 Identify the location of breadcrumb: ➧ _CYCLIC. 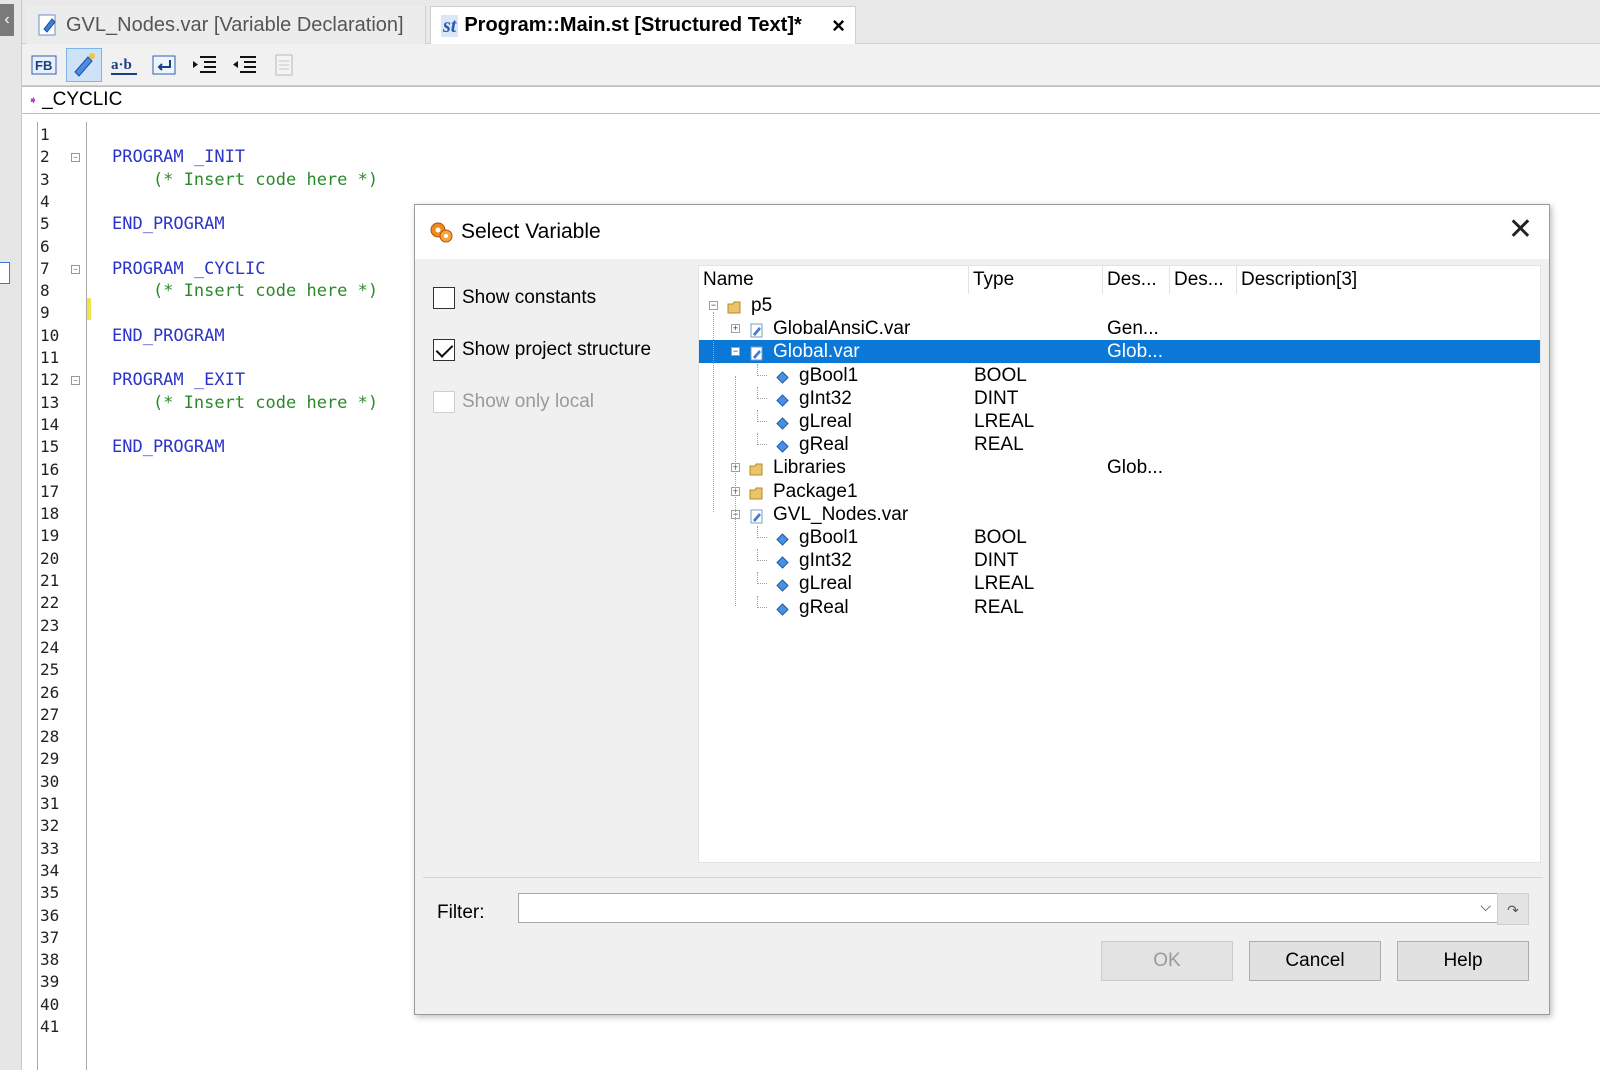
(811, 100).